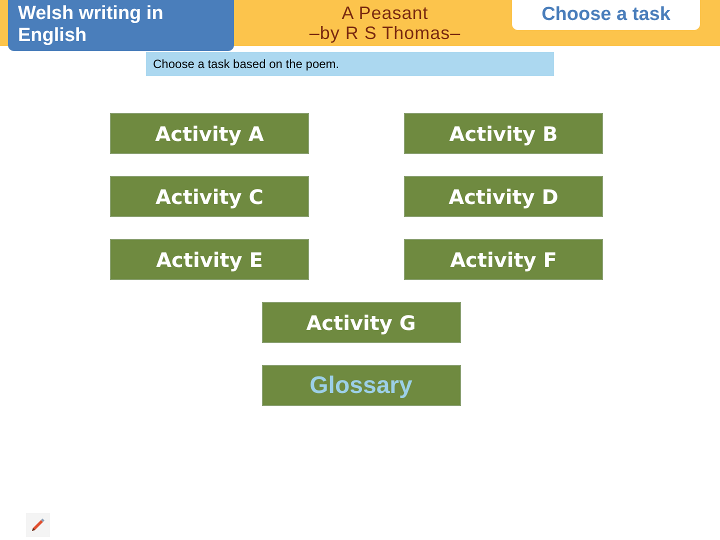 Image resolution: width=720 pixels, height=540 pixels. What do you see at coordinates (503, 133) in the screenshot?
I see `task-button: Activity B` at bounding box center [503, 133].